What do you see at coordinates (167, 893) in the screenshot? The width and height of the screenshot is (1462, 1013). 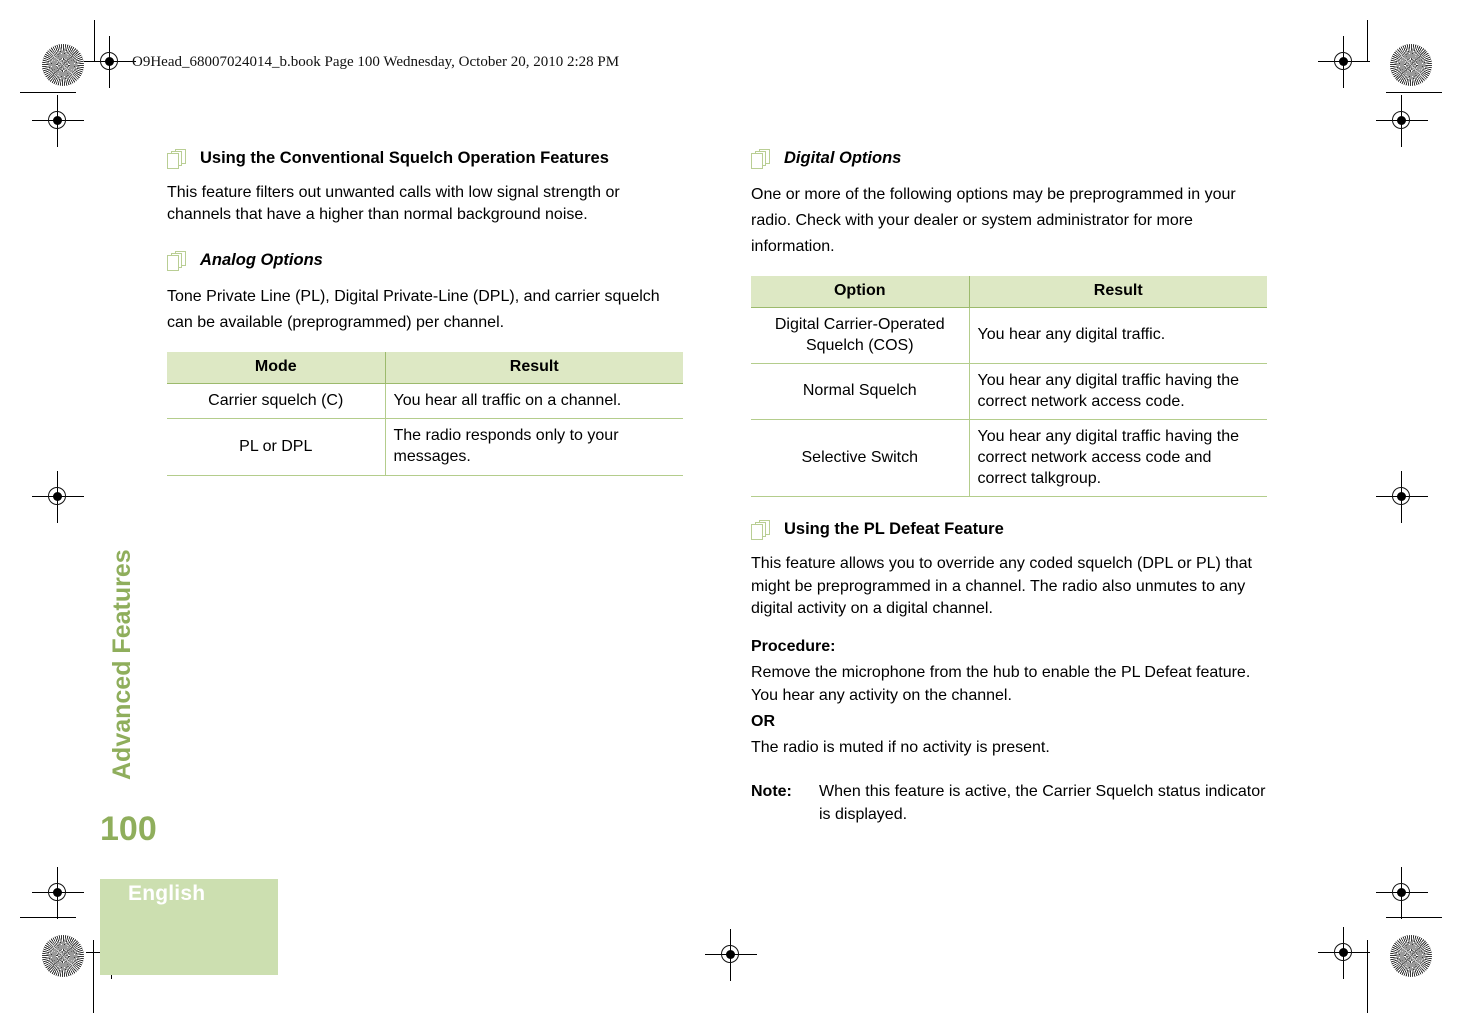 I see `language-label: English` at bounding box center [167, 893].